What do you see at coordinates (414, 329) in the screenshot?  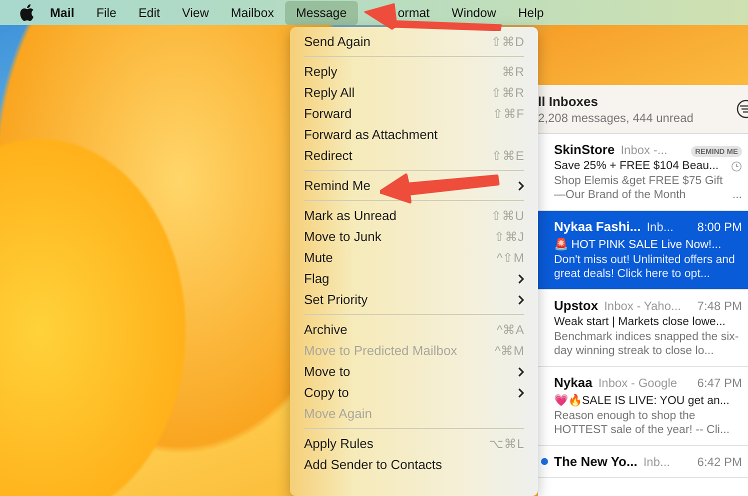 I see `menu-item: Archive ^⌘A` at bounding box center [414, 329].